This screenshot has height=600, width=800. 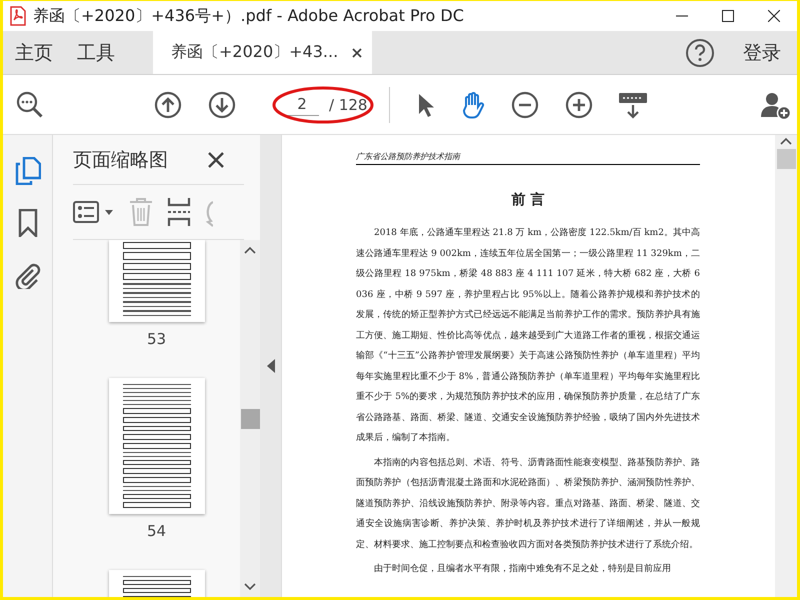 I want to click on page-number-field: 2, so click(x=302, y=105).